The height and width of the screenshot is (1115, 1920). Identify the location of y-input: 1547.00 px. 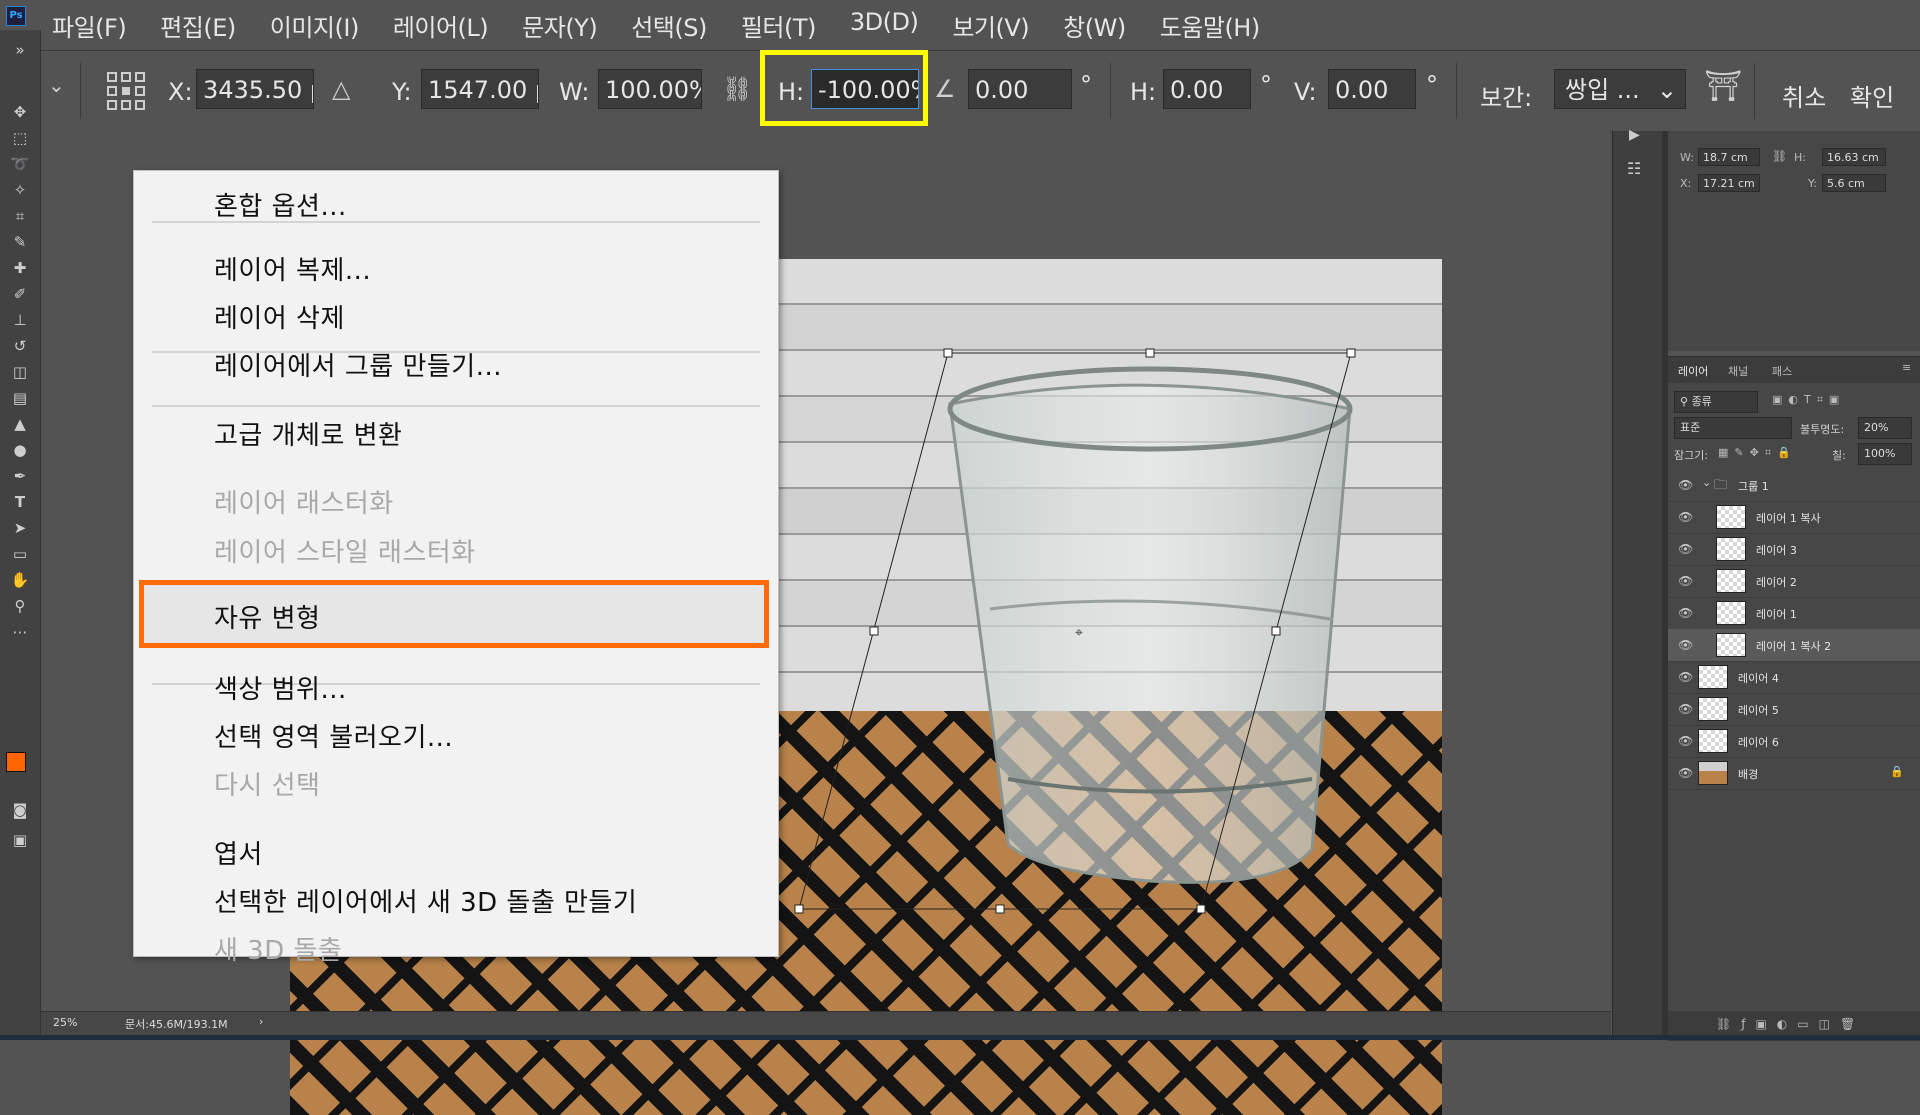
(480, 89).